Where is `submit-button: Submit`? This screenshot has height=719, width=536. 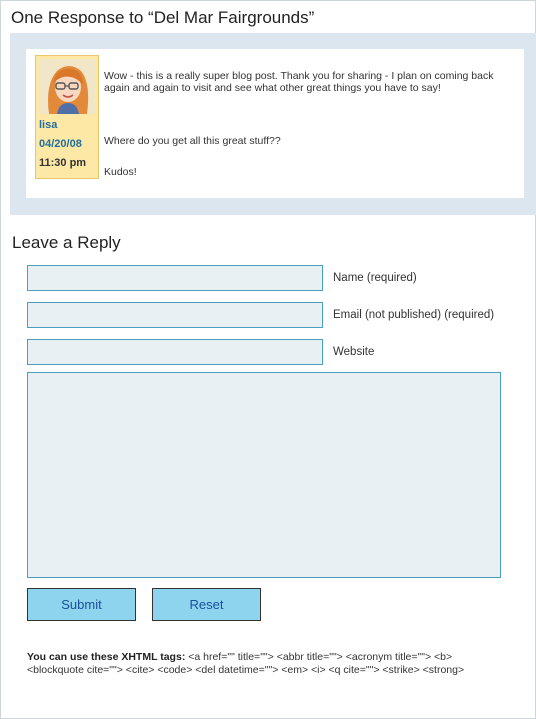
submit-button: Submit is located at coordinates (81, 604).